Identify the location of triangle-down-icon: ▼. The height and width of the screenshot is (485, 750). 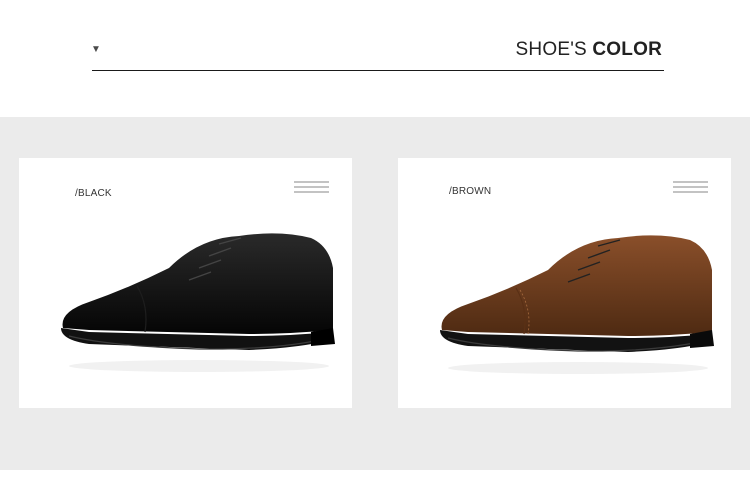
(96, 50).